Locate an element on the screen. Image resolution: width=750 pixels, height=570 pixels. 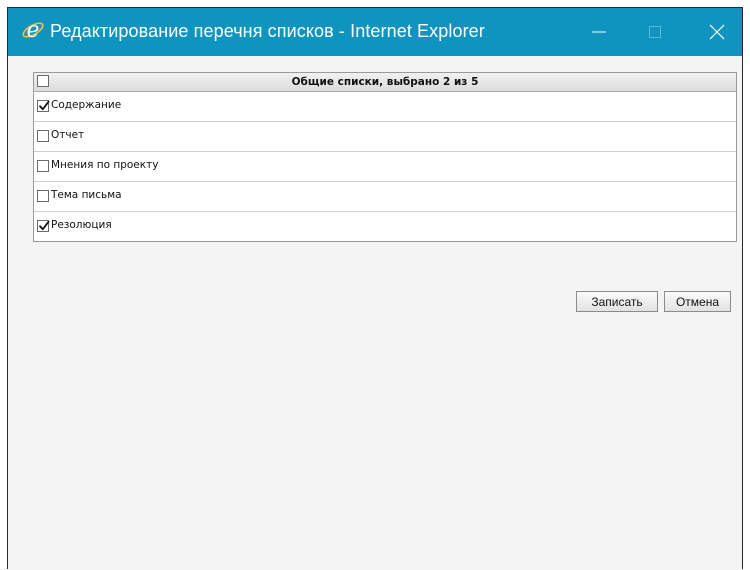
list-header: Общие списки, выбрано 2 из 5 is located at coordinates (385, 82).